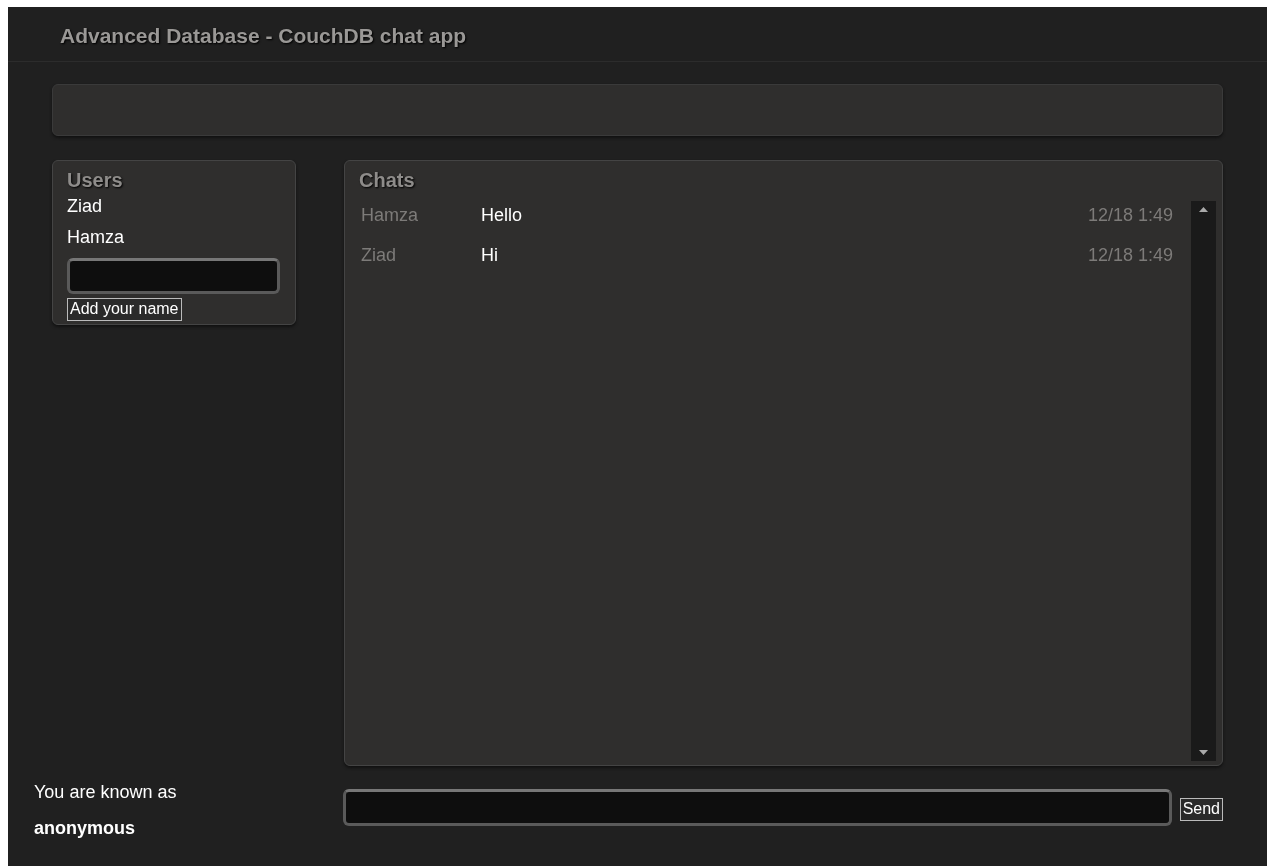 The width and height of the screenshot is (1267, 866). What do you see at coordinates (124, 309) in the screenshot?
I see `add-name-button: Add your name` at bounding box center [124, 309].